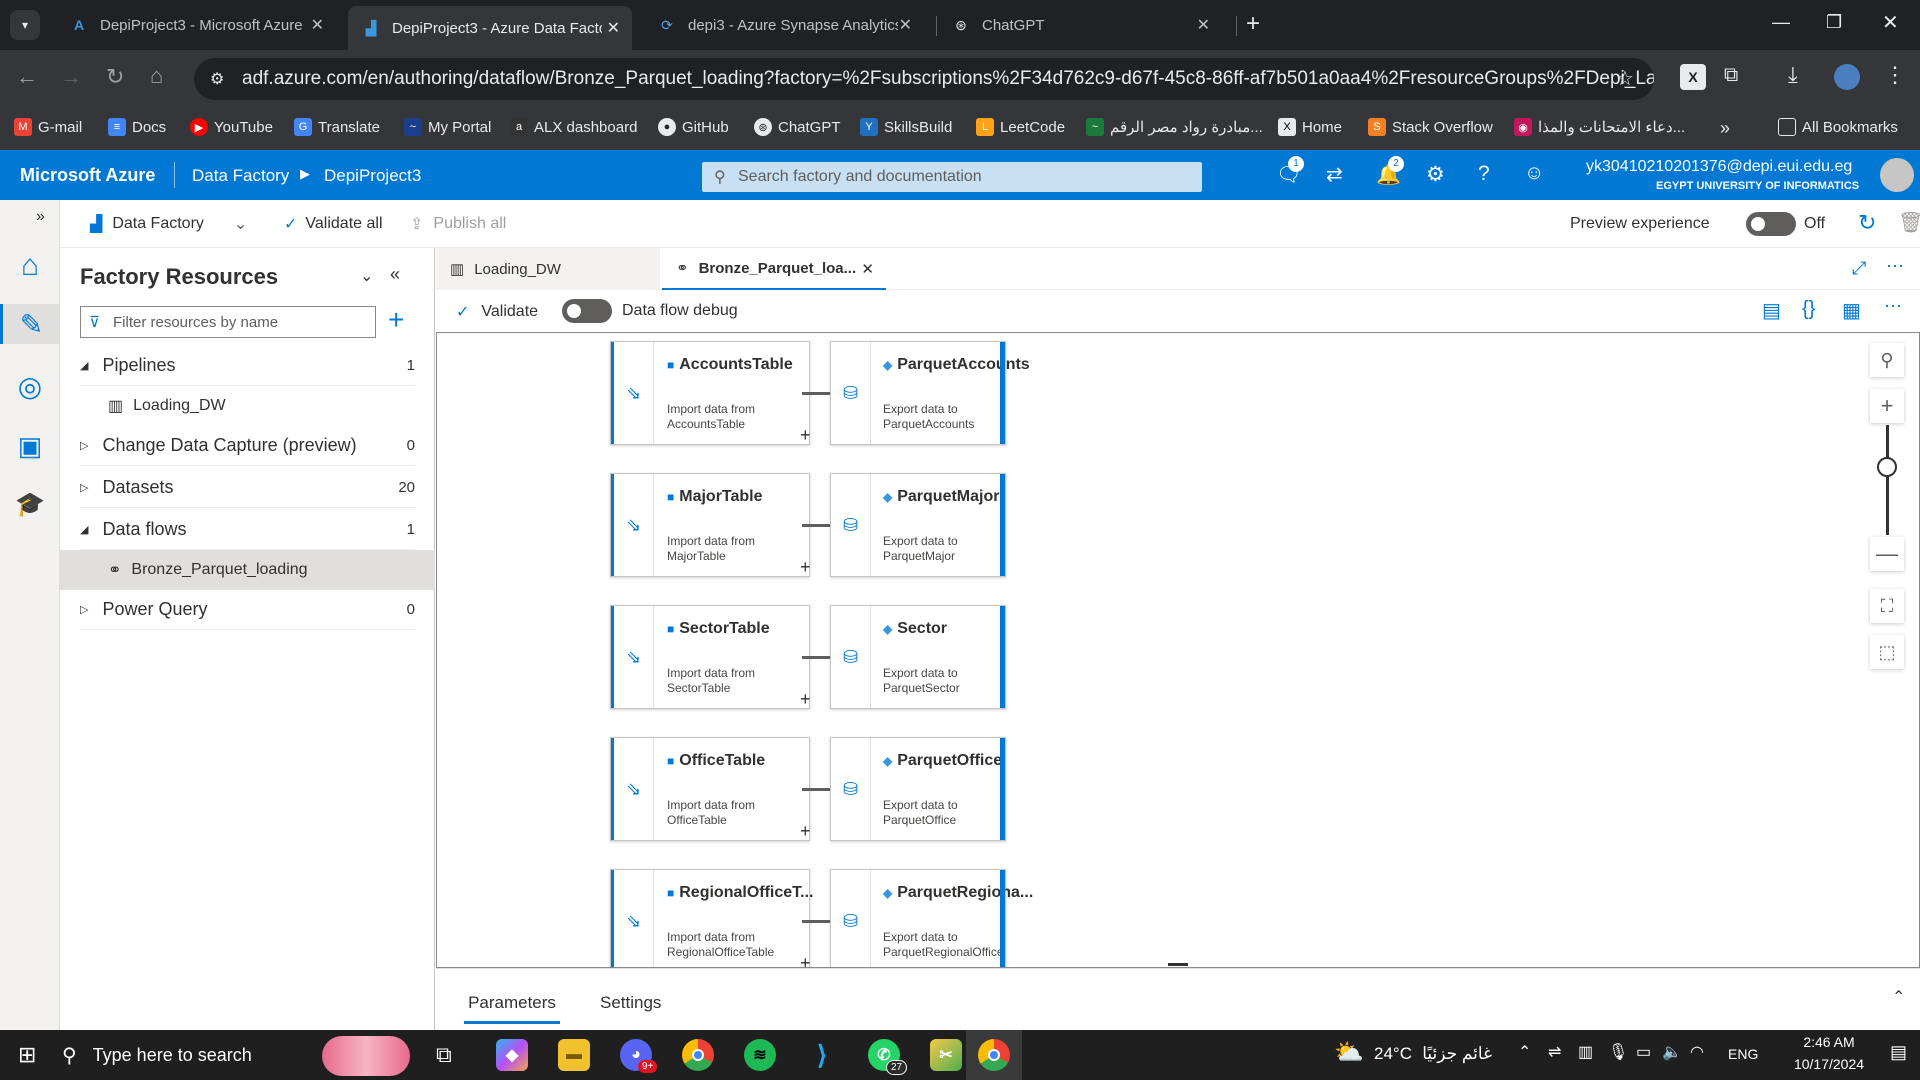 The height and width of the screenshot is (1080, 1920). What do you see at coordinates (1834, 22) in the screenshot?
I see `restore-icon: ❐` at bounding box center [1834, 22].